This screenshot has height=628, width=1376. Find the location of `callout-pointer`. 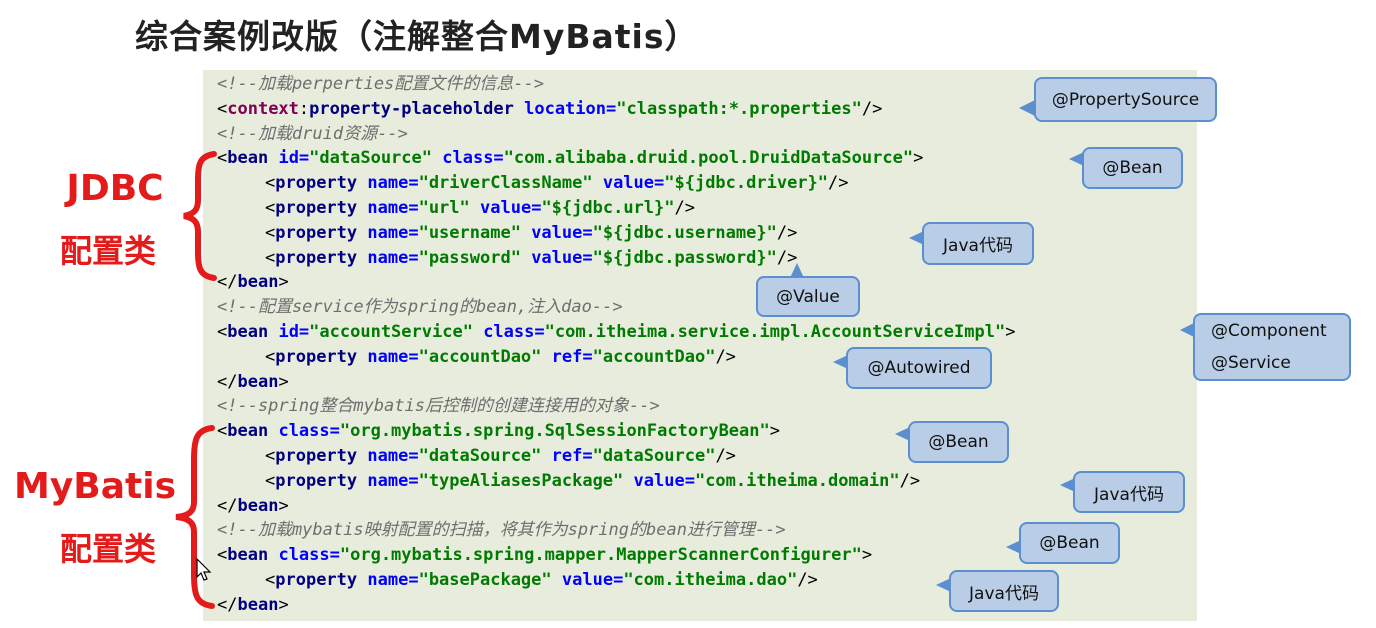

callout-pointer is located at coordinates (1027, 108).